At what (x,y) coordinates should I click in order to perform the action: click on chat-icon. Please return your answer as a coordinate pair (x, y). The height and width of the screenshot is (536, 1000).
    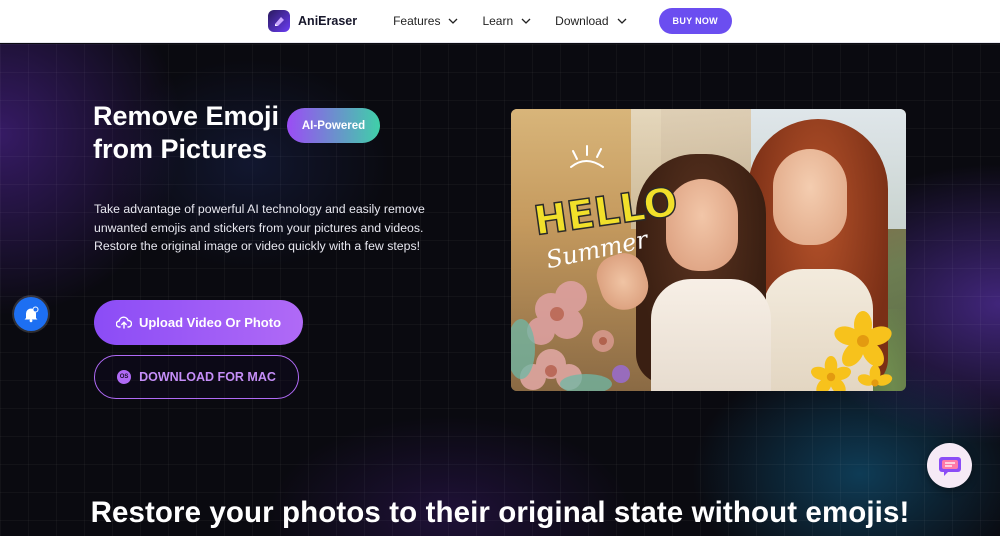
    Looking at the image, I should click on (949, 466).